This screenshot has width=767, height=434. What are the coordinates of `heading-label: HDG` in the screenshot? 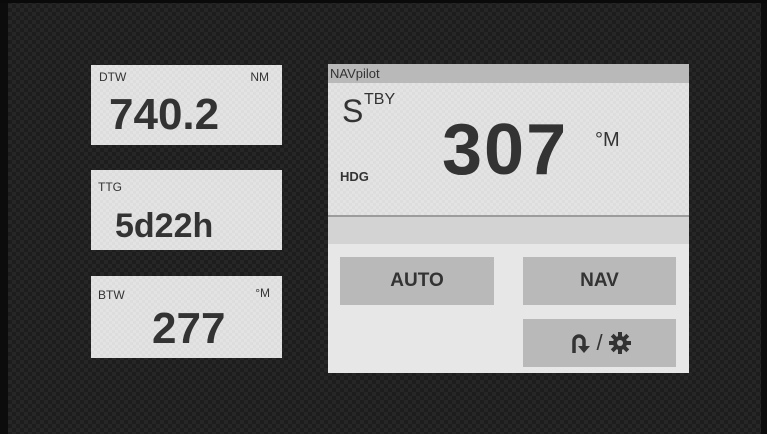 It's located at (354, 176).